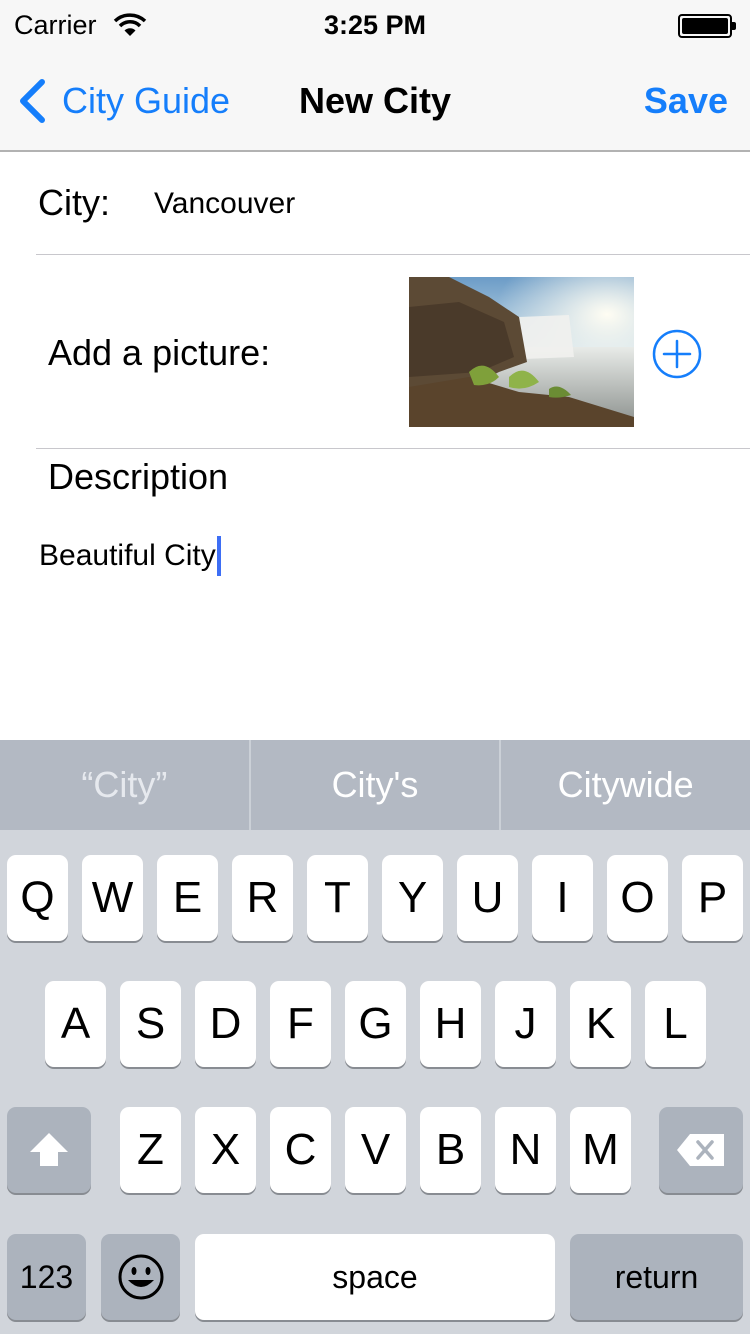  I want to click on city-picture-thumbnail, so click(521, 352).